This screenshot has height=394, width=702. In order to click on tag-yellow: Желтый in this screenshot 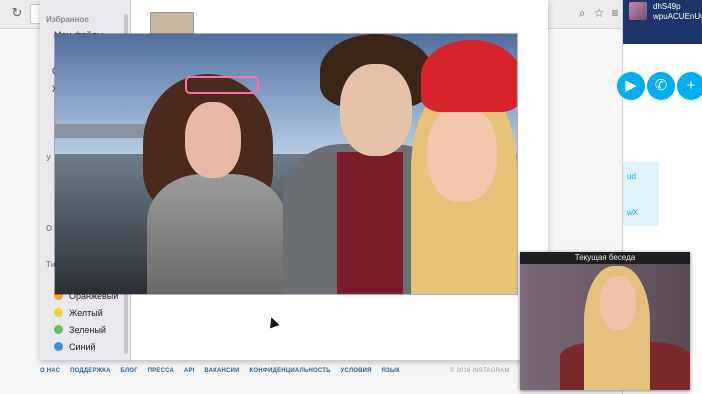, I will do `click(78, 313)`.